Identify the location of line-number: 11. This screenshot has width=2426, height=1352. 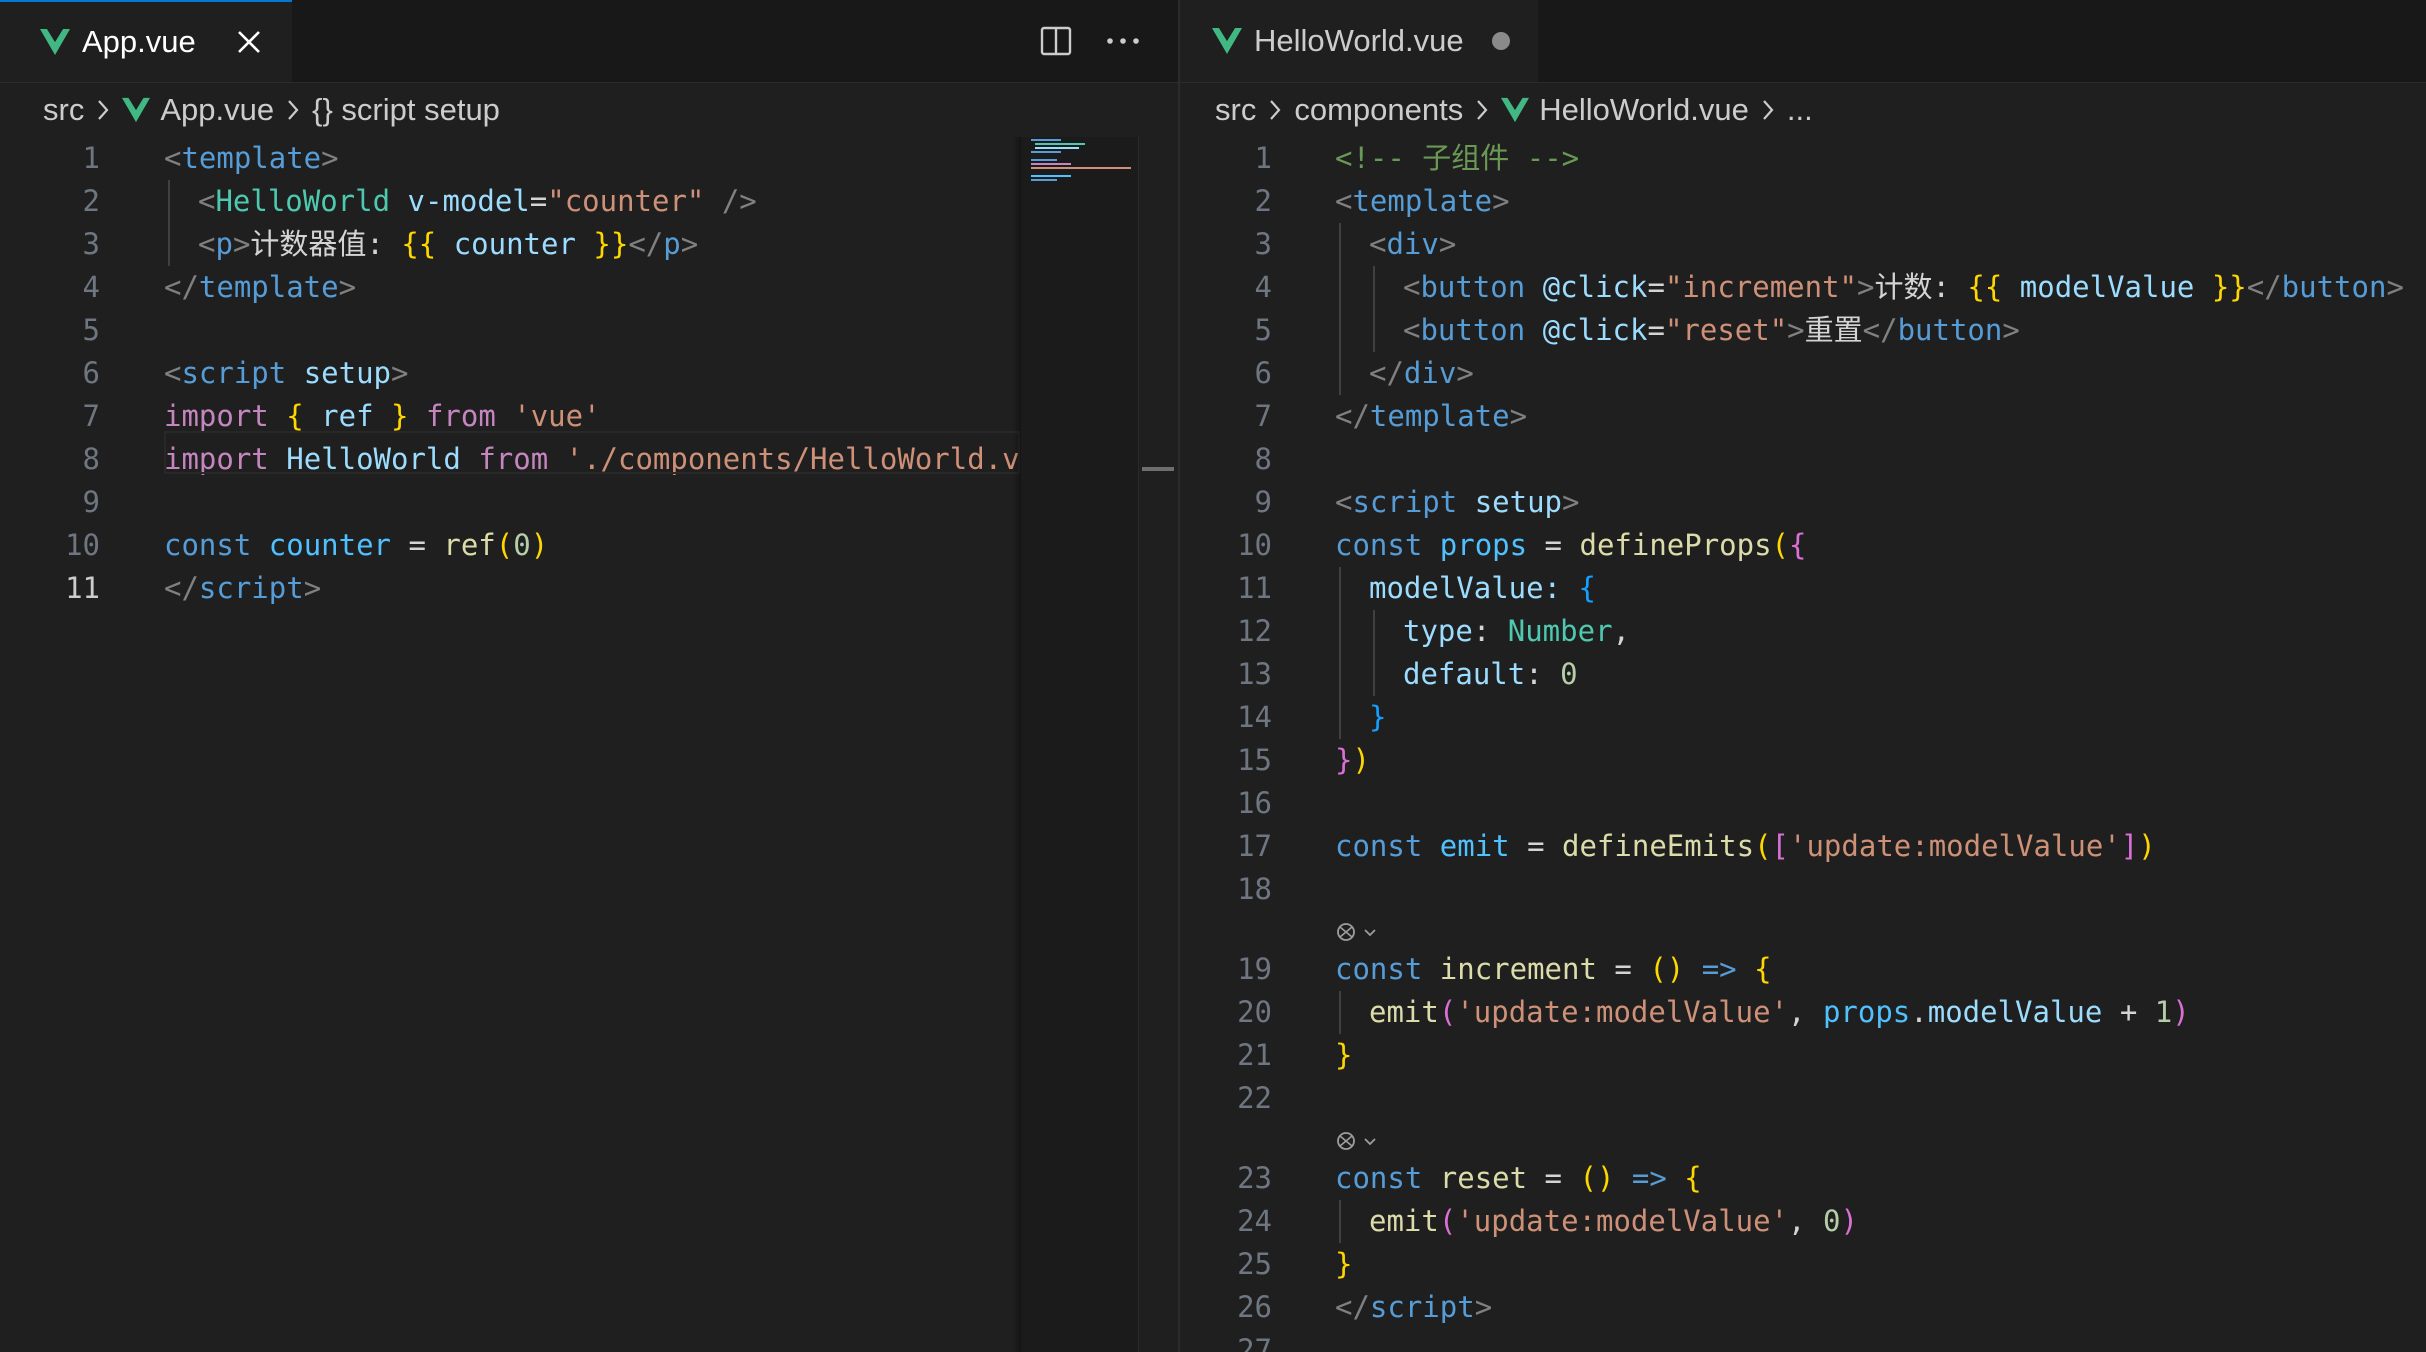
(82, 588).